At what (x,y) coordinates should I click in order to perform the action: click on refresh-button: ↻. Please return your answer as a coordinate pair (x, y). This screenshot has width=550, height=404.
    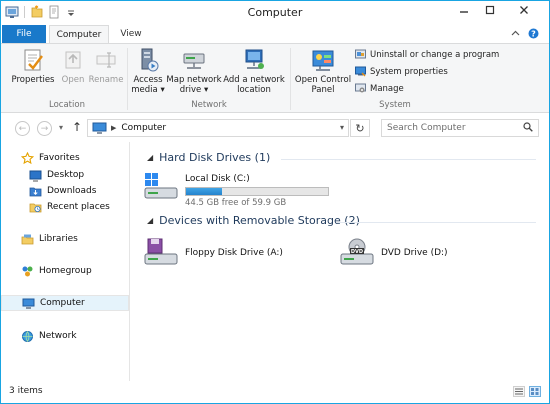
    Looking at the image, I should click on (360, 128).